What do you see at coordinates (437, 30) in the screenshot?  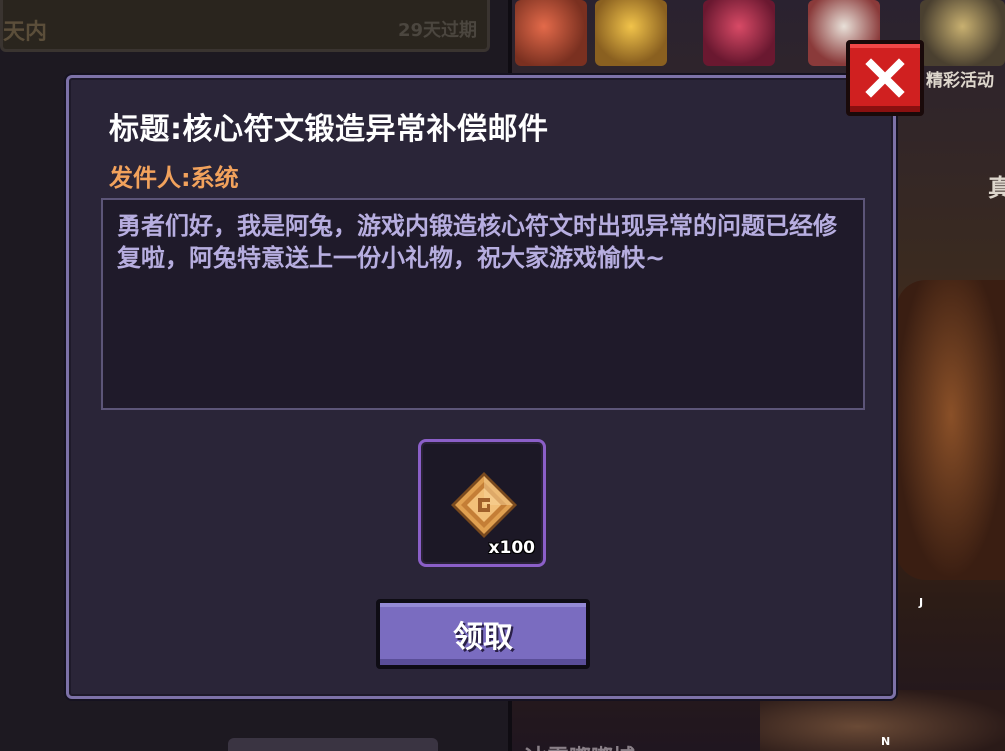 I see `background-expiry-text: 29天过期` at bounding box center [437, 30].